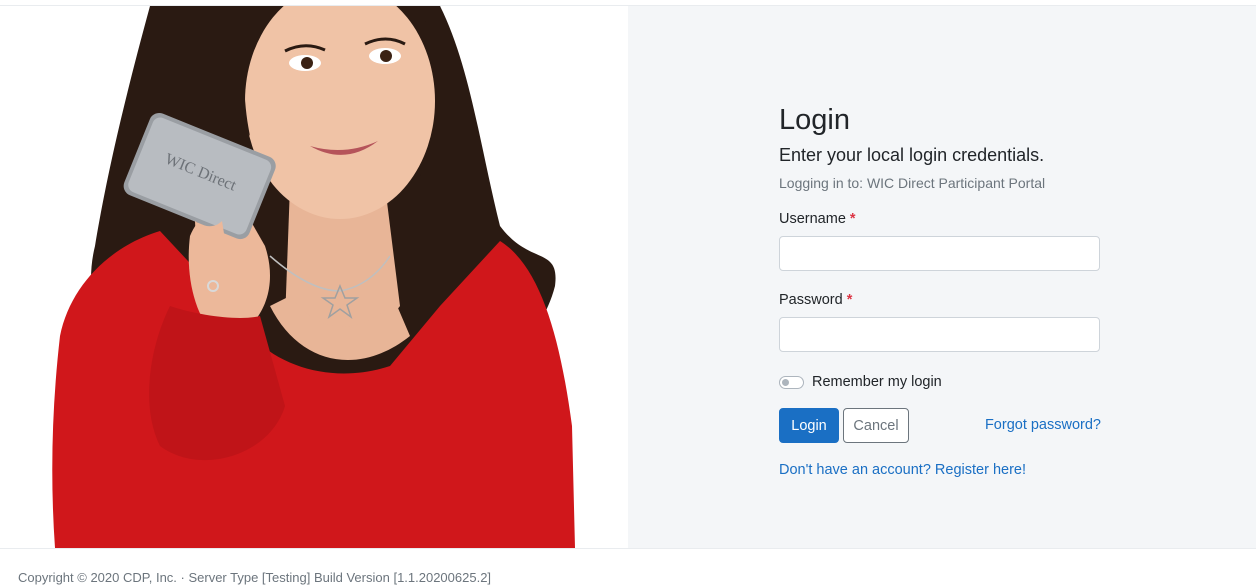  Describe the element at coordinates (912, 155) in the screenshot. I see `login-subtitle: Enter your local login credentials.` at that location.